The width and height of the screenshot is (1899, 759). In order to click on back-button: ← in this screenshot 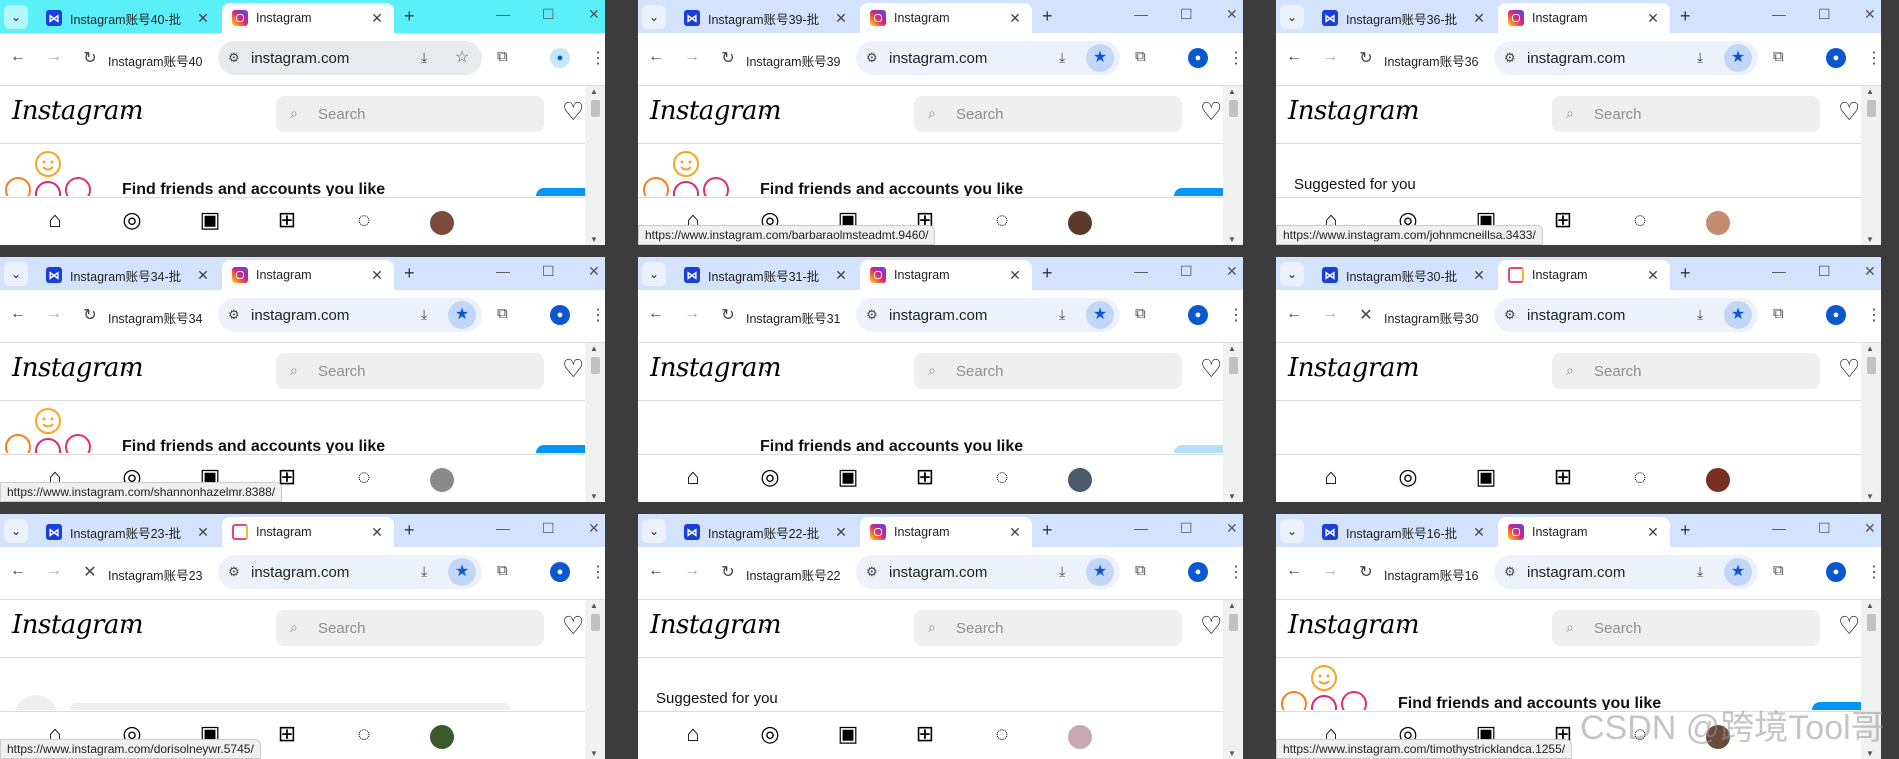, I will do `click(656, 314)`.